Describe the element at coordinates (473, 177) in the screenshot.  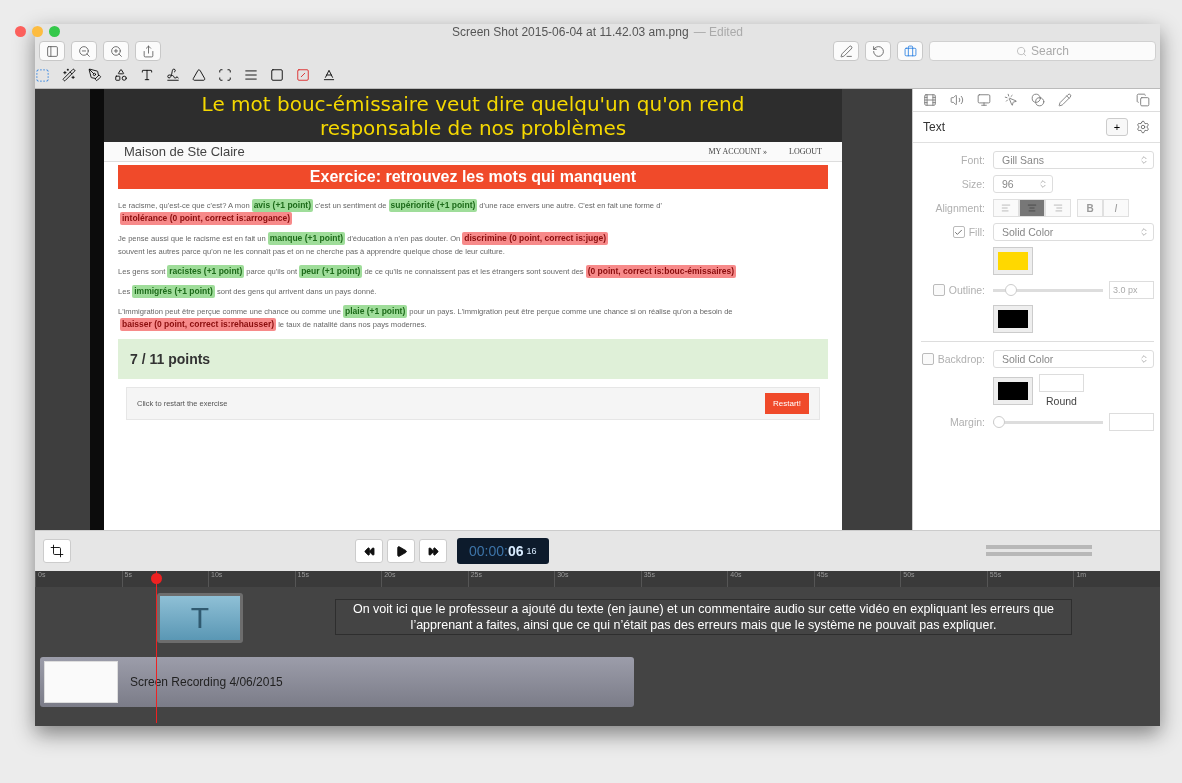
I see `exercise-title: Exercice: retrouvez les mots qui manquent` at that location.